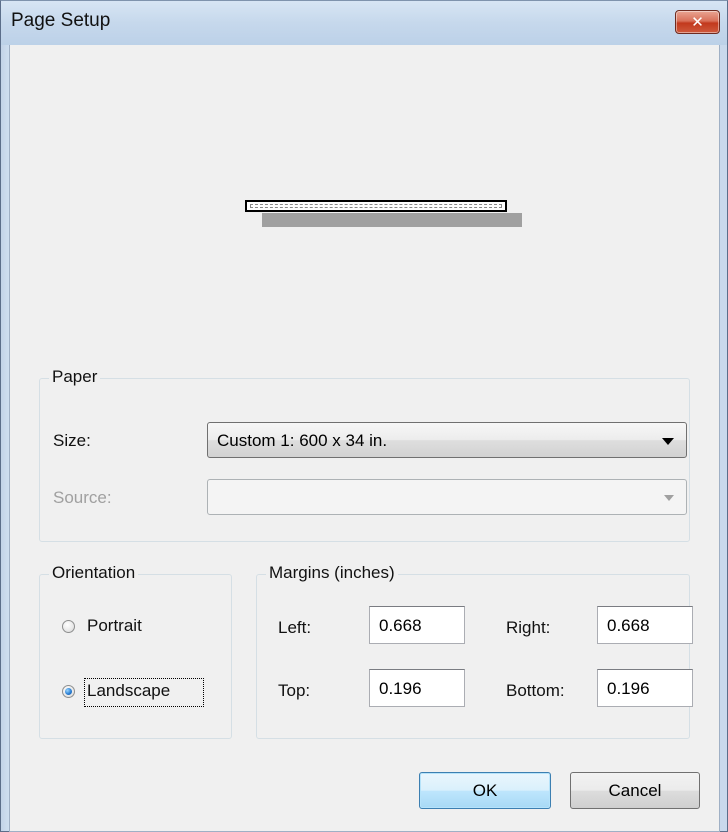  I want to click on source-select, so click(447, 497).